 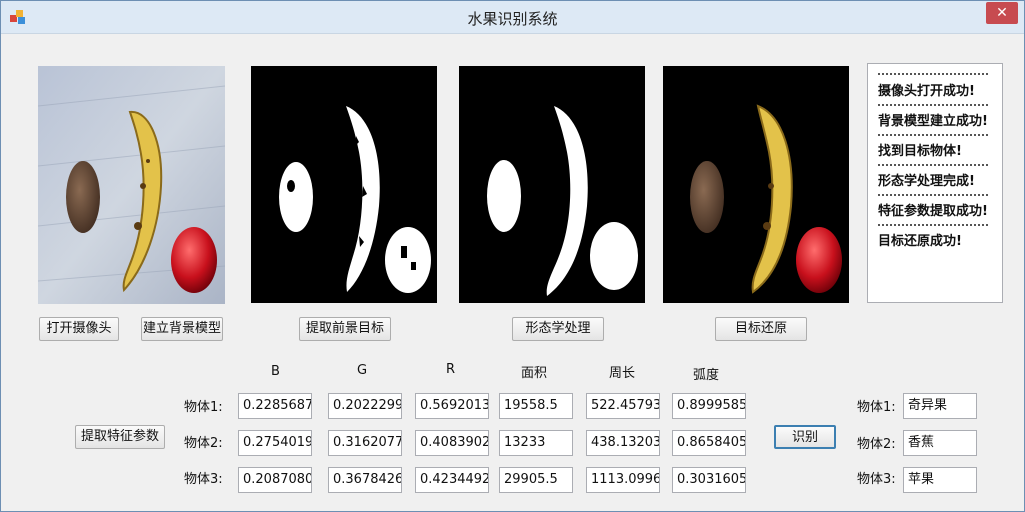 I want to click on result-object1-field: 奇异果, so click(x=940, y=406).